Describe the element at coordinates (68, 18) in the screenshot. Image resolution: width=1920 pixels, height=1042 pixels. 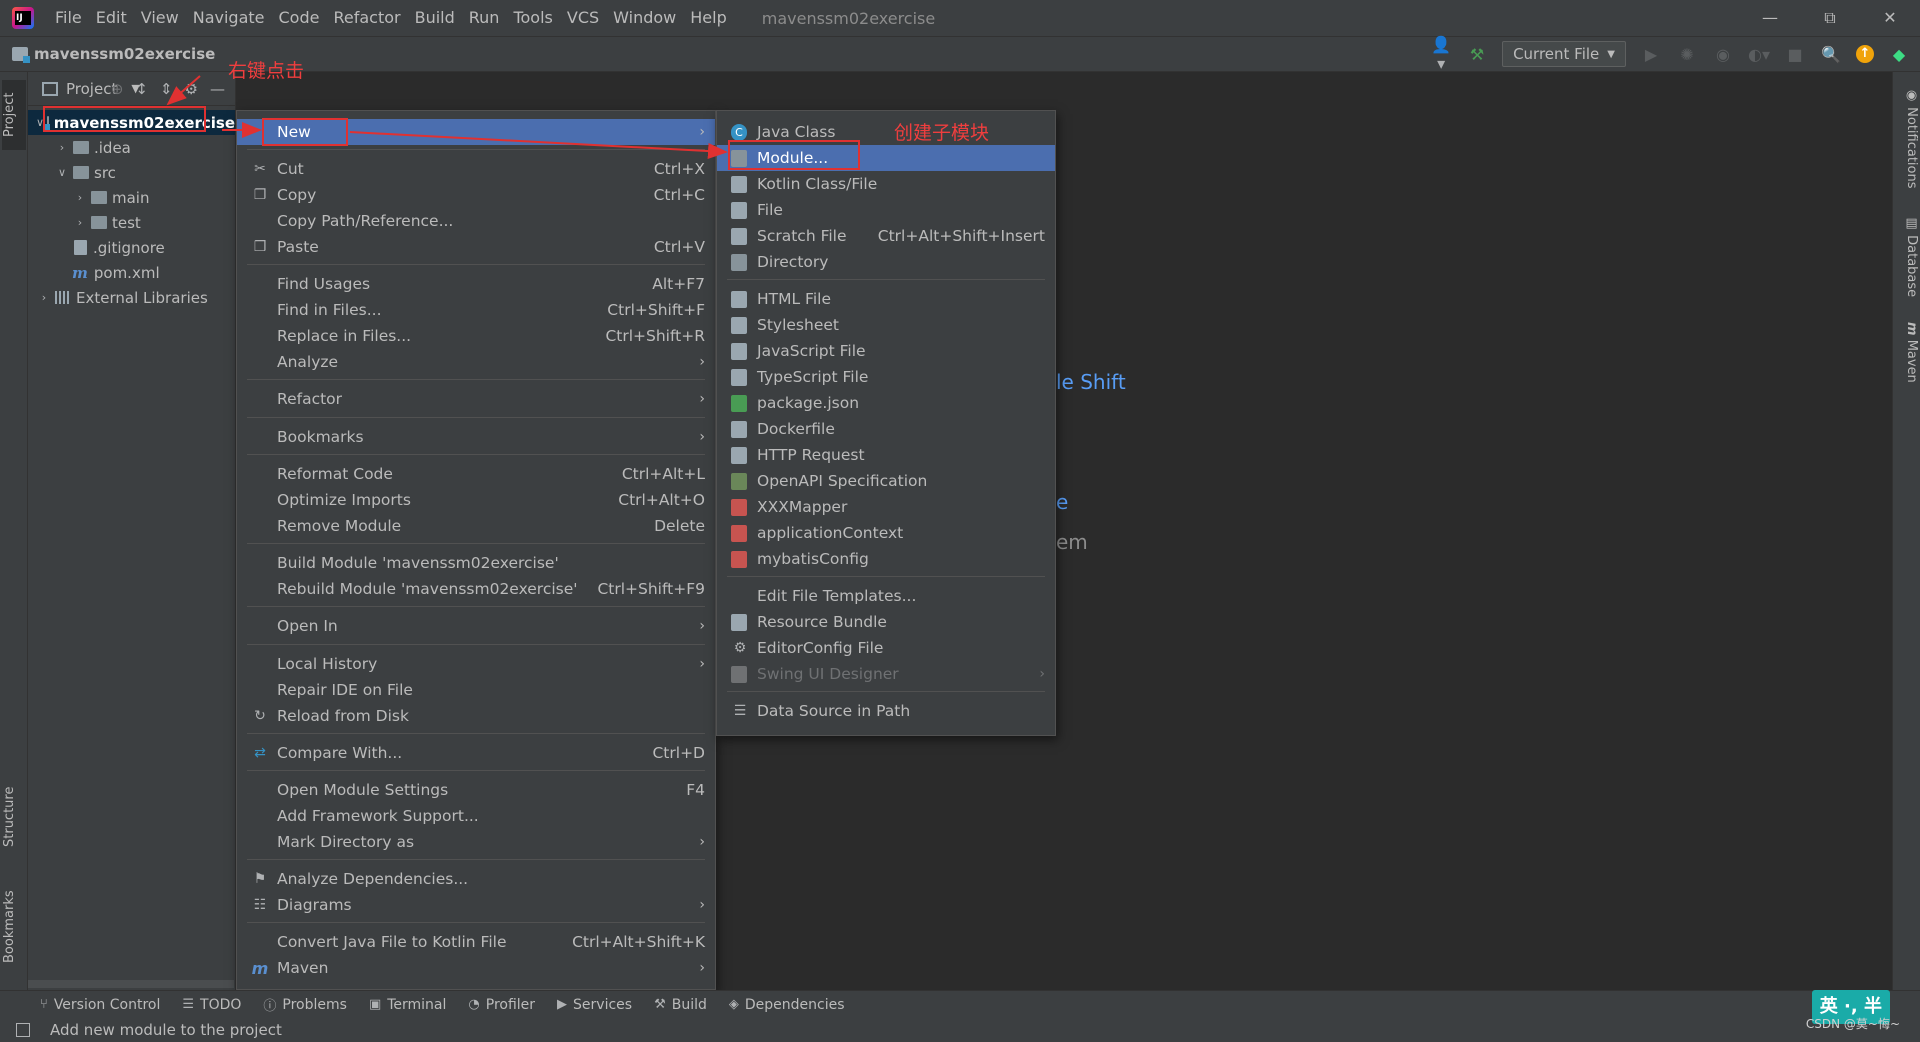
I see `menu-file: File` at that location.